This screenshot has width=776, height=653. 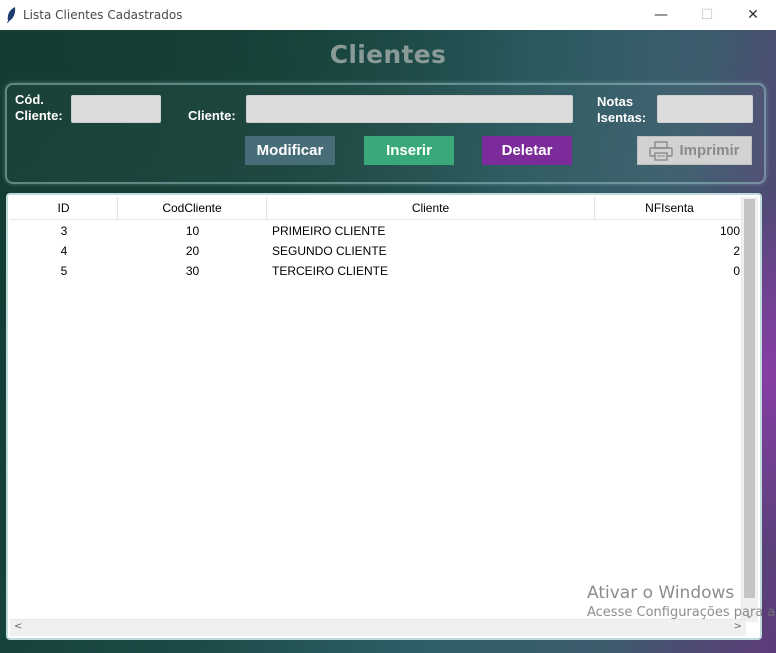 What do you see at coordinates (622, 117) in the screenshot?
I see `notas-label-line2: Isentas:` at bounding box center [622, 117].